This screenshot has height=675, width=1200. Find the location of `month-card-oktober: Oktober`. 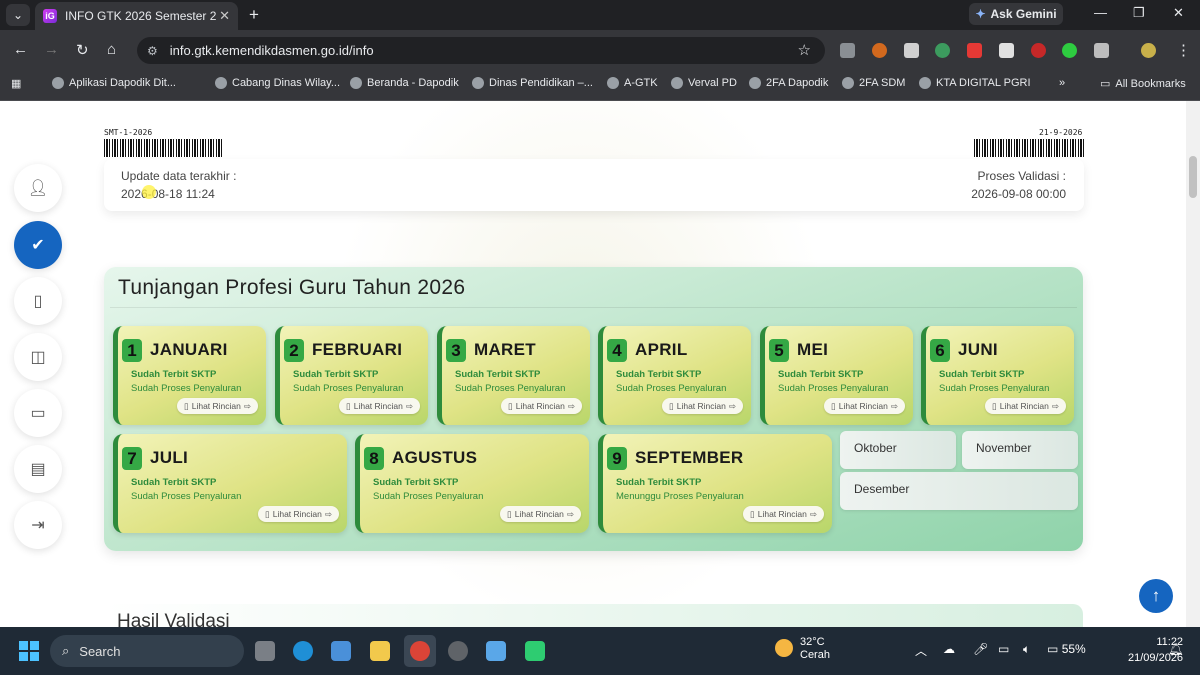

month-card-oktober: Oktober is located at coordinates (898, 450).